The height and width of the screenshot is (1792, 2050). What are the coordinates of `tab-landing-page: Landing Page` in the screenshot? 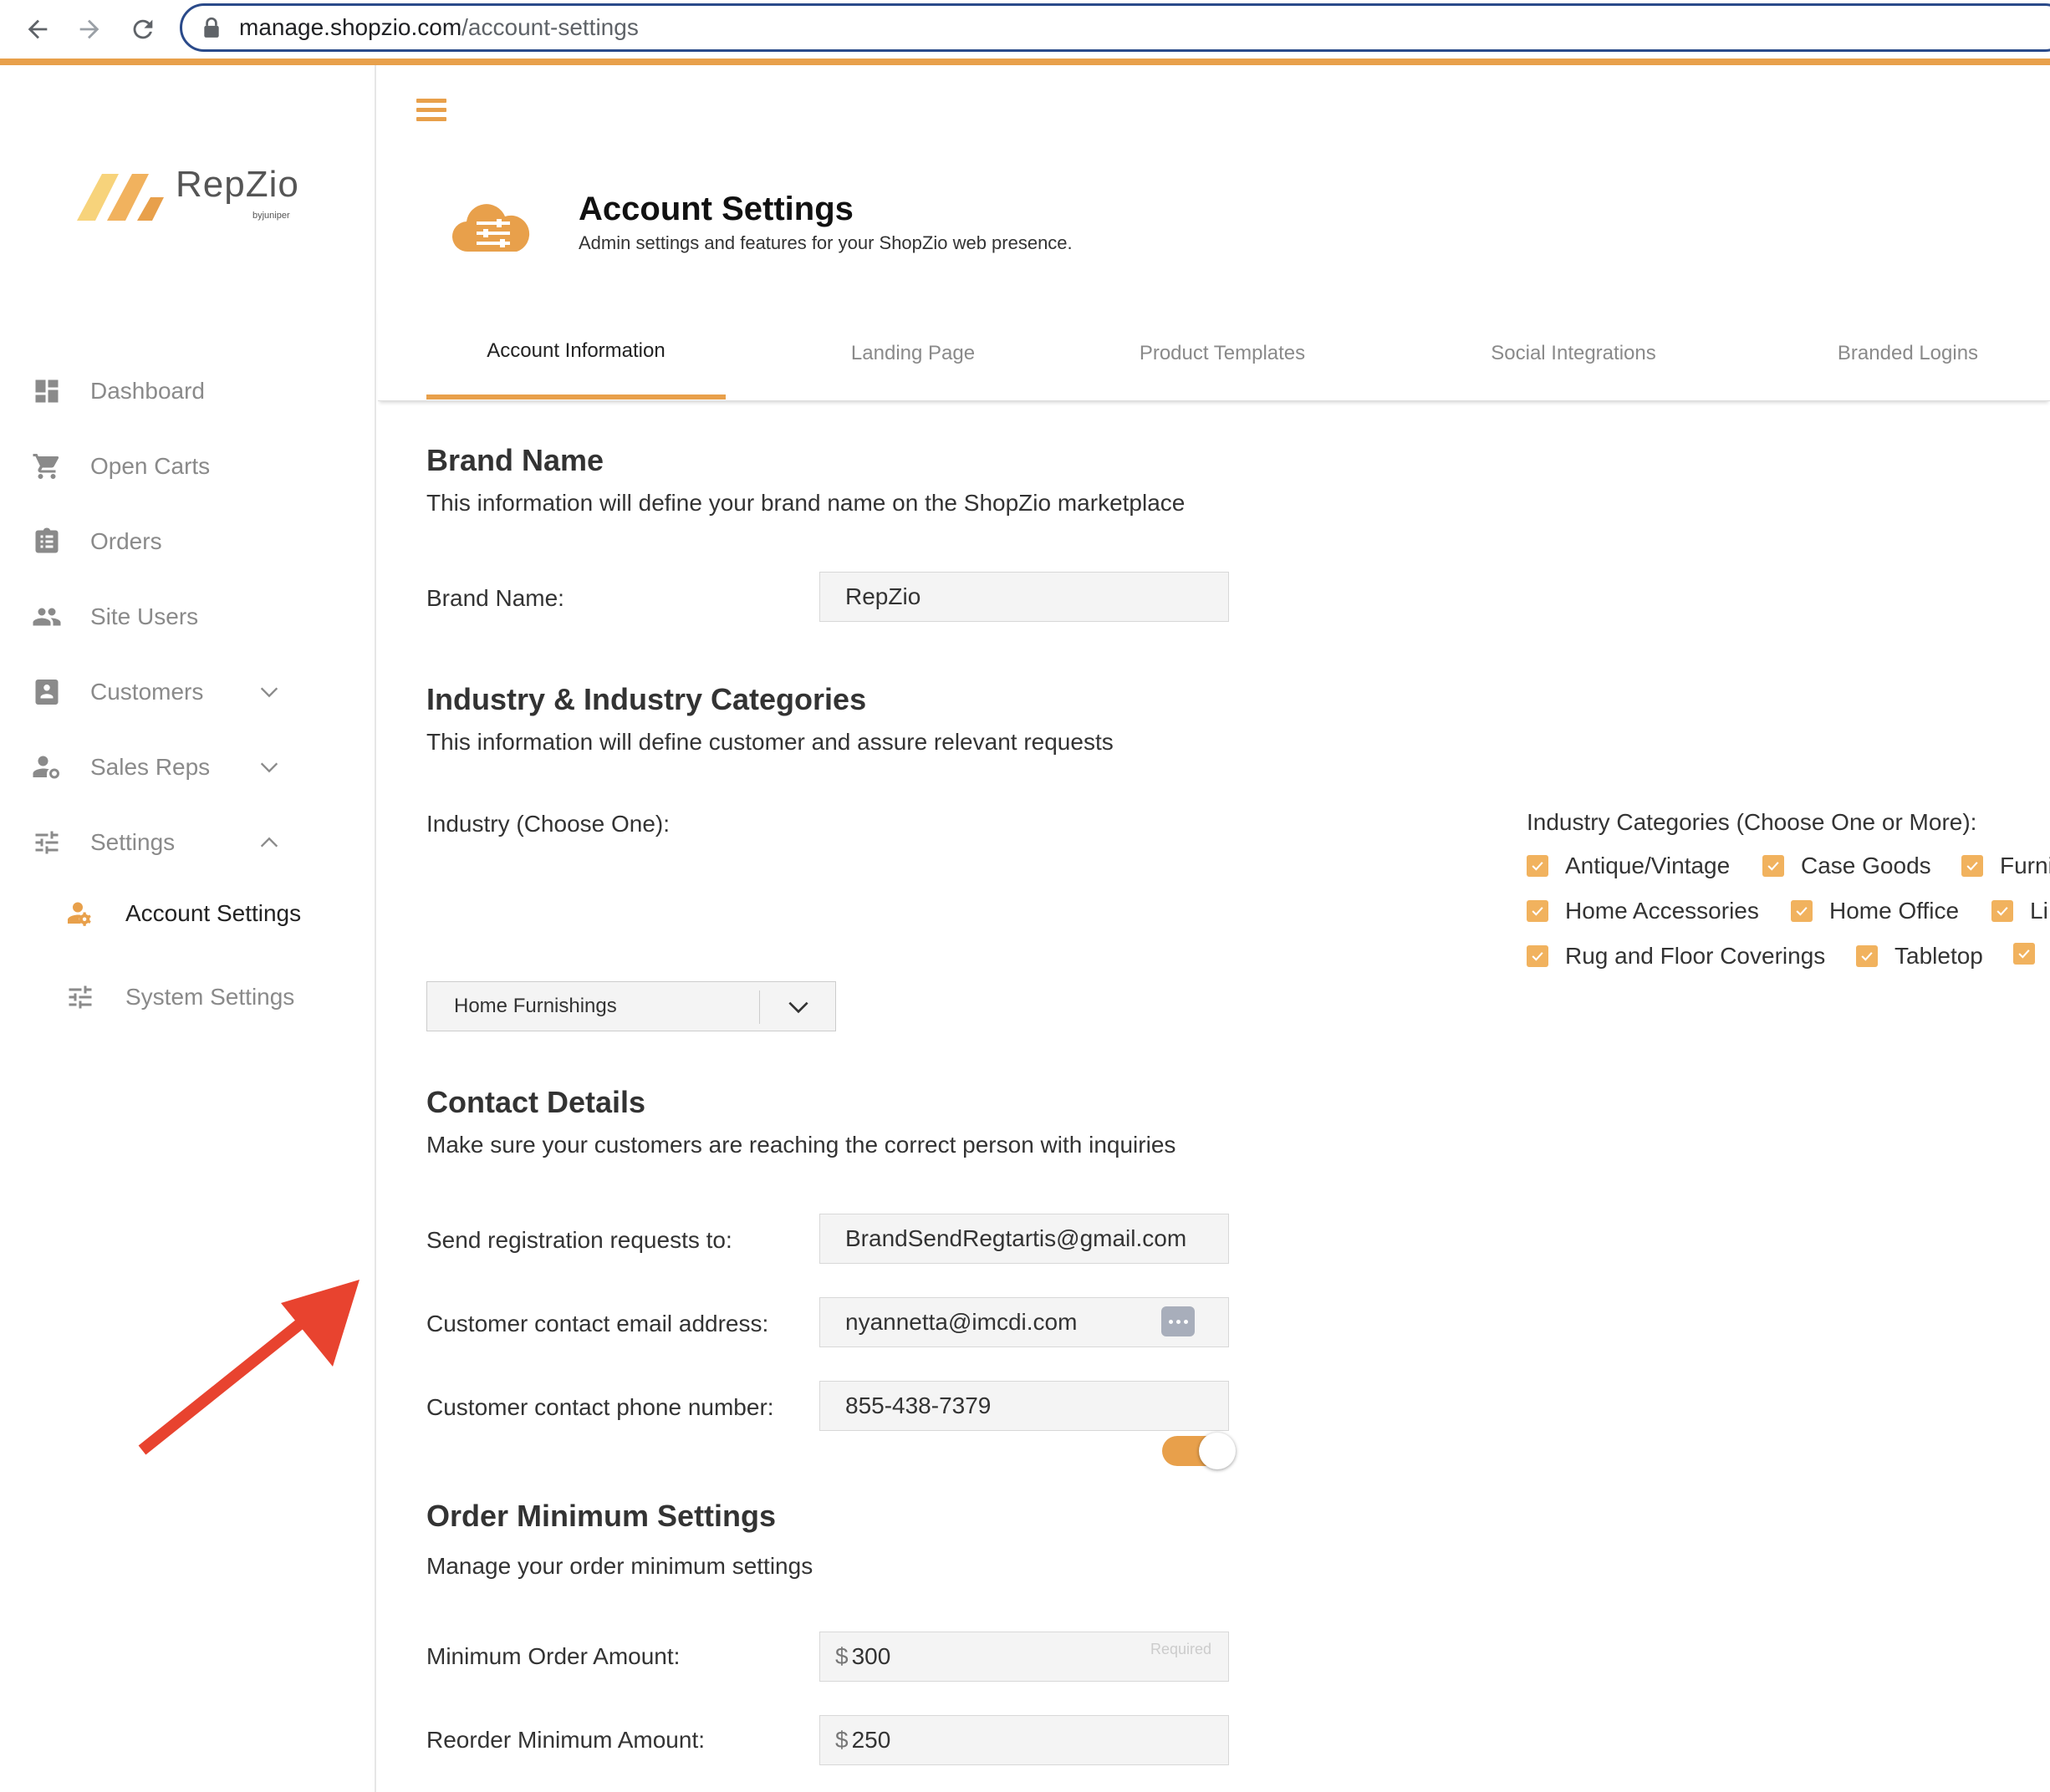 It's located at (913, 354).